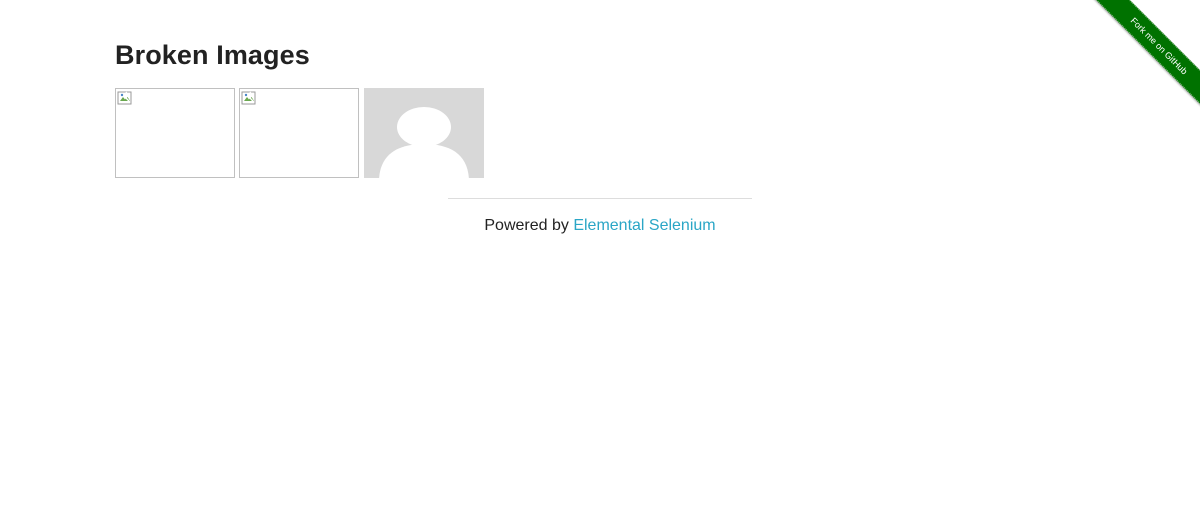 The height and width of the screenshot is (529, 1200). I want to click on github-ribbon: Fork me on GitHub, so click(1125, 74).